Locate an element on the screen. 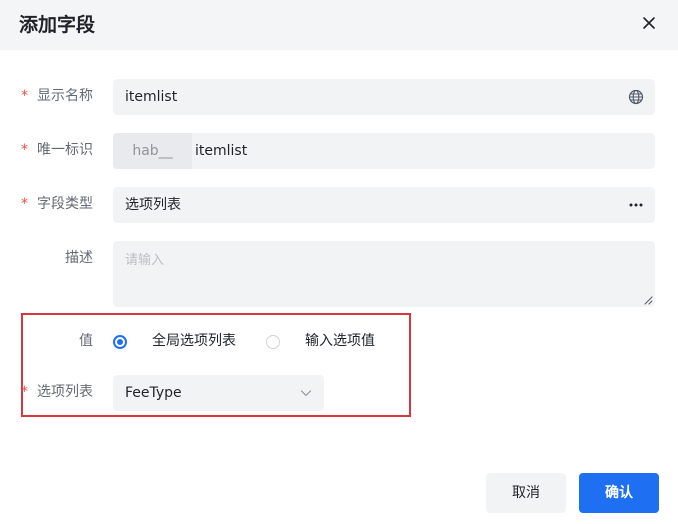 Image resolution: width=678 pixels, height=524 pixels. option-list-select: FeeType is located at coordinates (218, 393).